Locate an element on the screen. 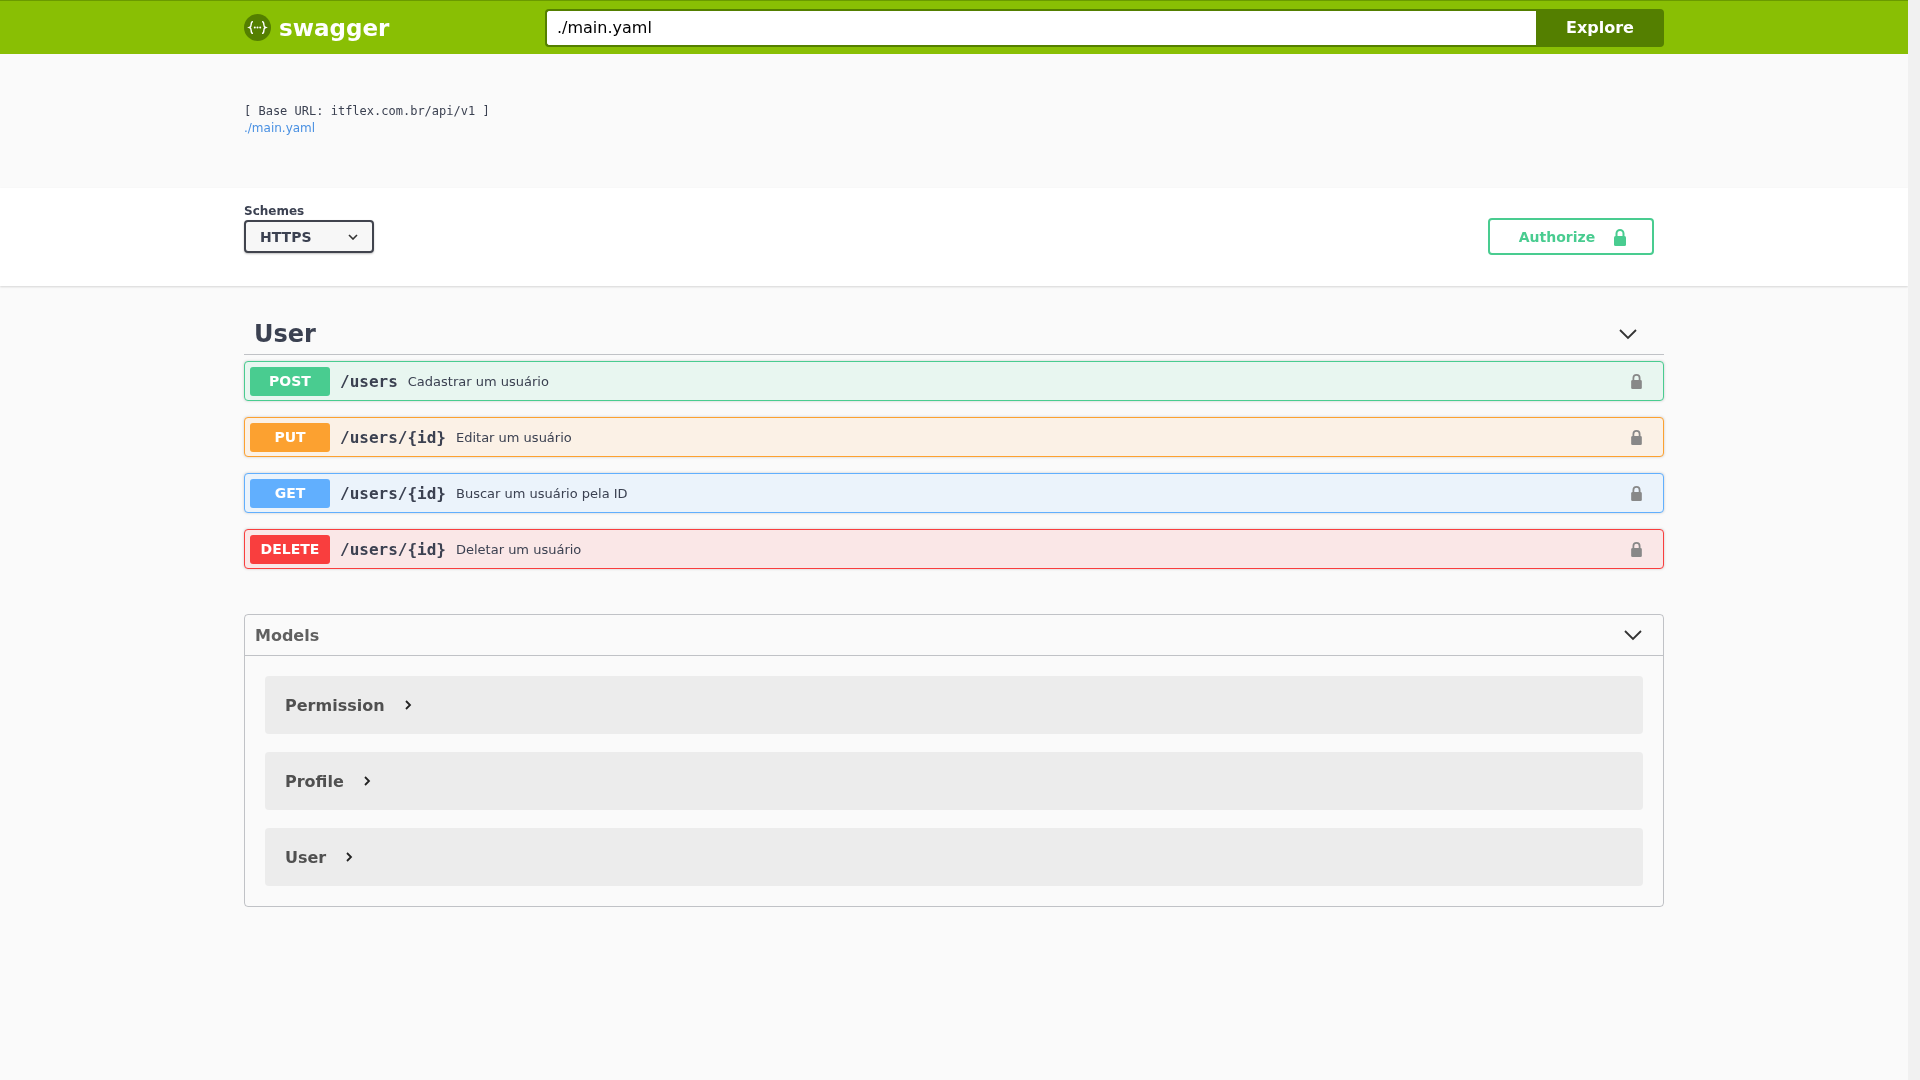 This screenshot has height=1080, width=1920. explore-button: Explore is located at coordinates (1600, 27).